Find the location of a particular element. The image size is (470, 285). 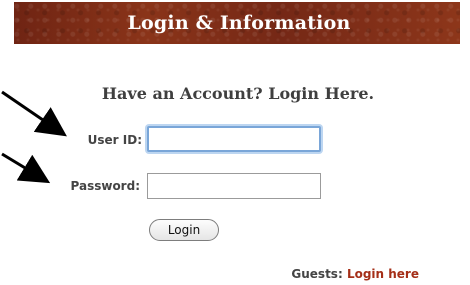

login-information-header: Login & Information is located at coordinates (237, 23).